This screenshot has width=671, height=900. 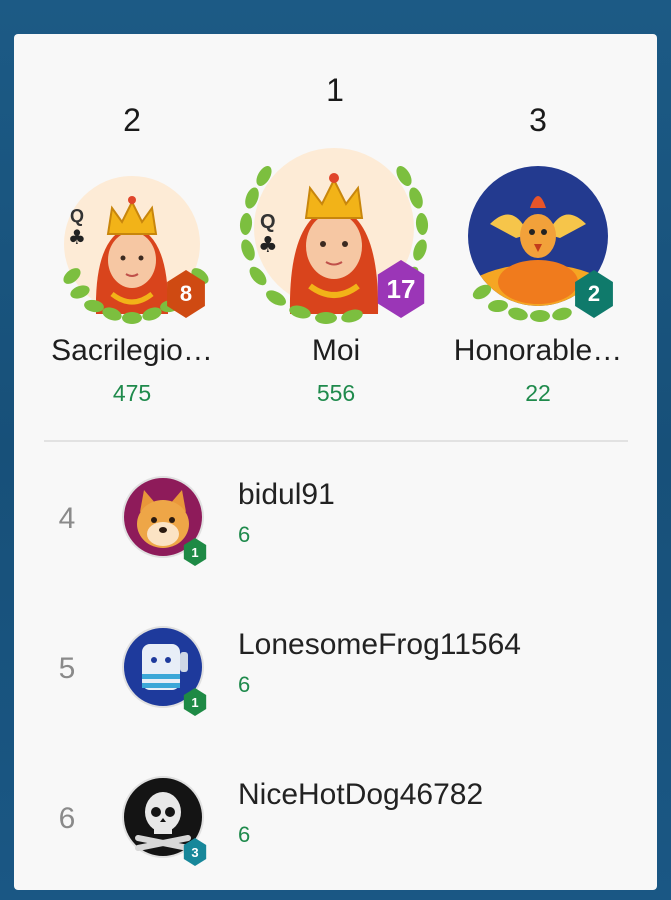 I want to click on player-score: 22, so click(x=538, y=393).